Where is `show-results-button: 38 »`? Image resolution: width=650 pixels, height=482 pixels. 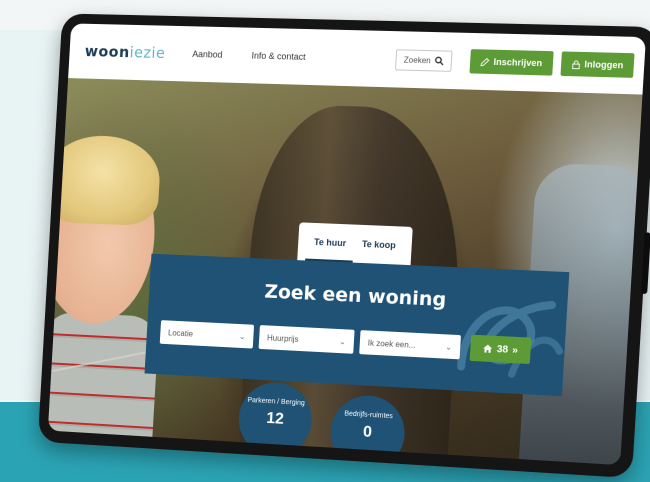 show-results-button: 38 » is located at coordinates (500, 349).